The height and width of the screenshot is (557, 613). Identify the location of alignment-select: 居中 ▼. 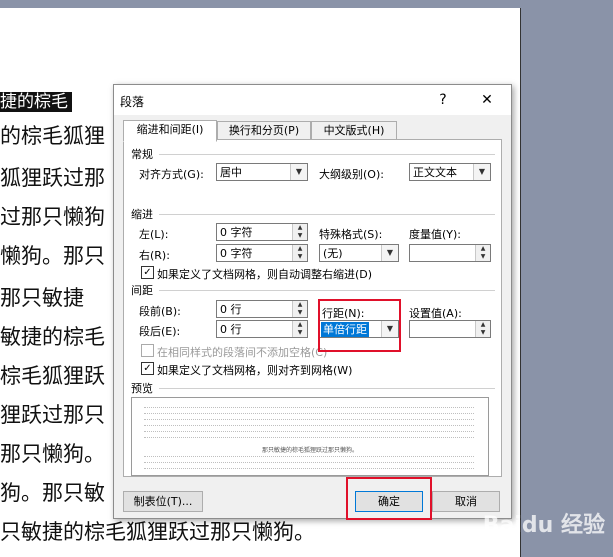
(262, 172).